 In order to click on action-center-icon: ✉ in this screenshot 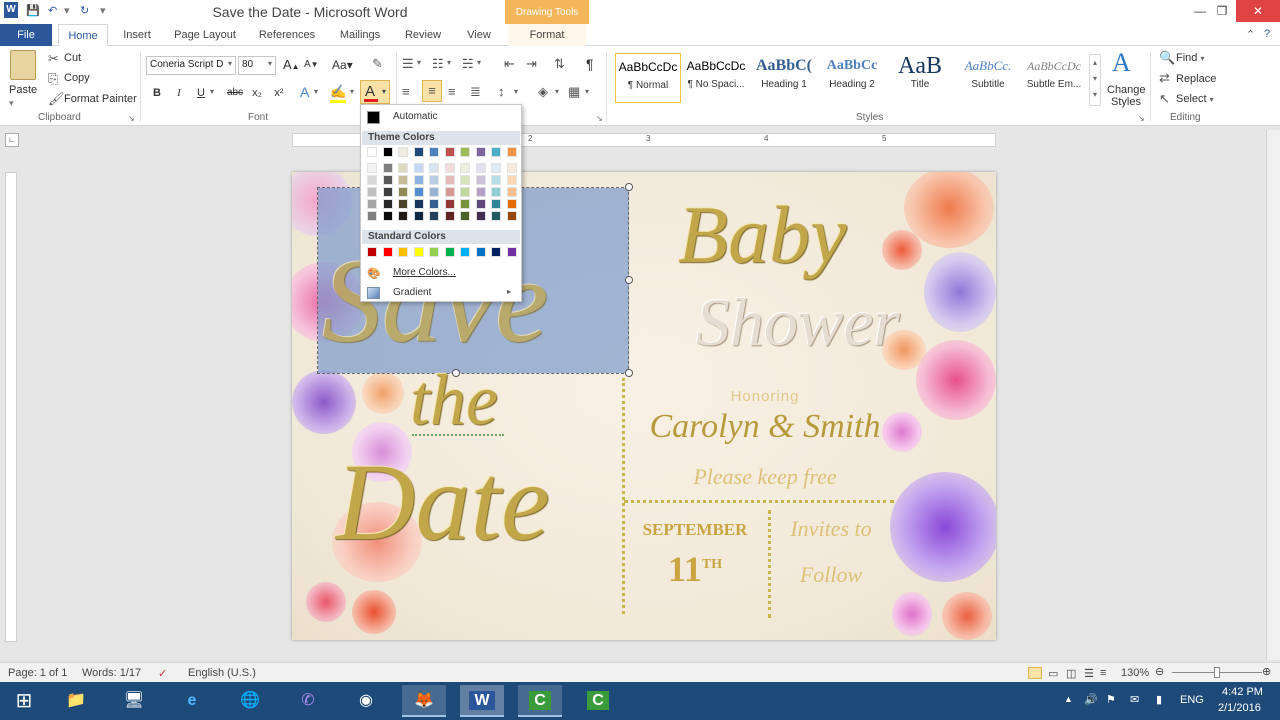, I will do `click(1134, 699)`.